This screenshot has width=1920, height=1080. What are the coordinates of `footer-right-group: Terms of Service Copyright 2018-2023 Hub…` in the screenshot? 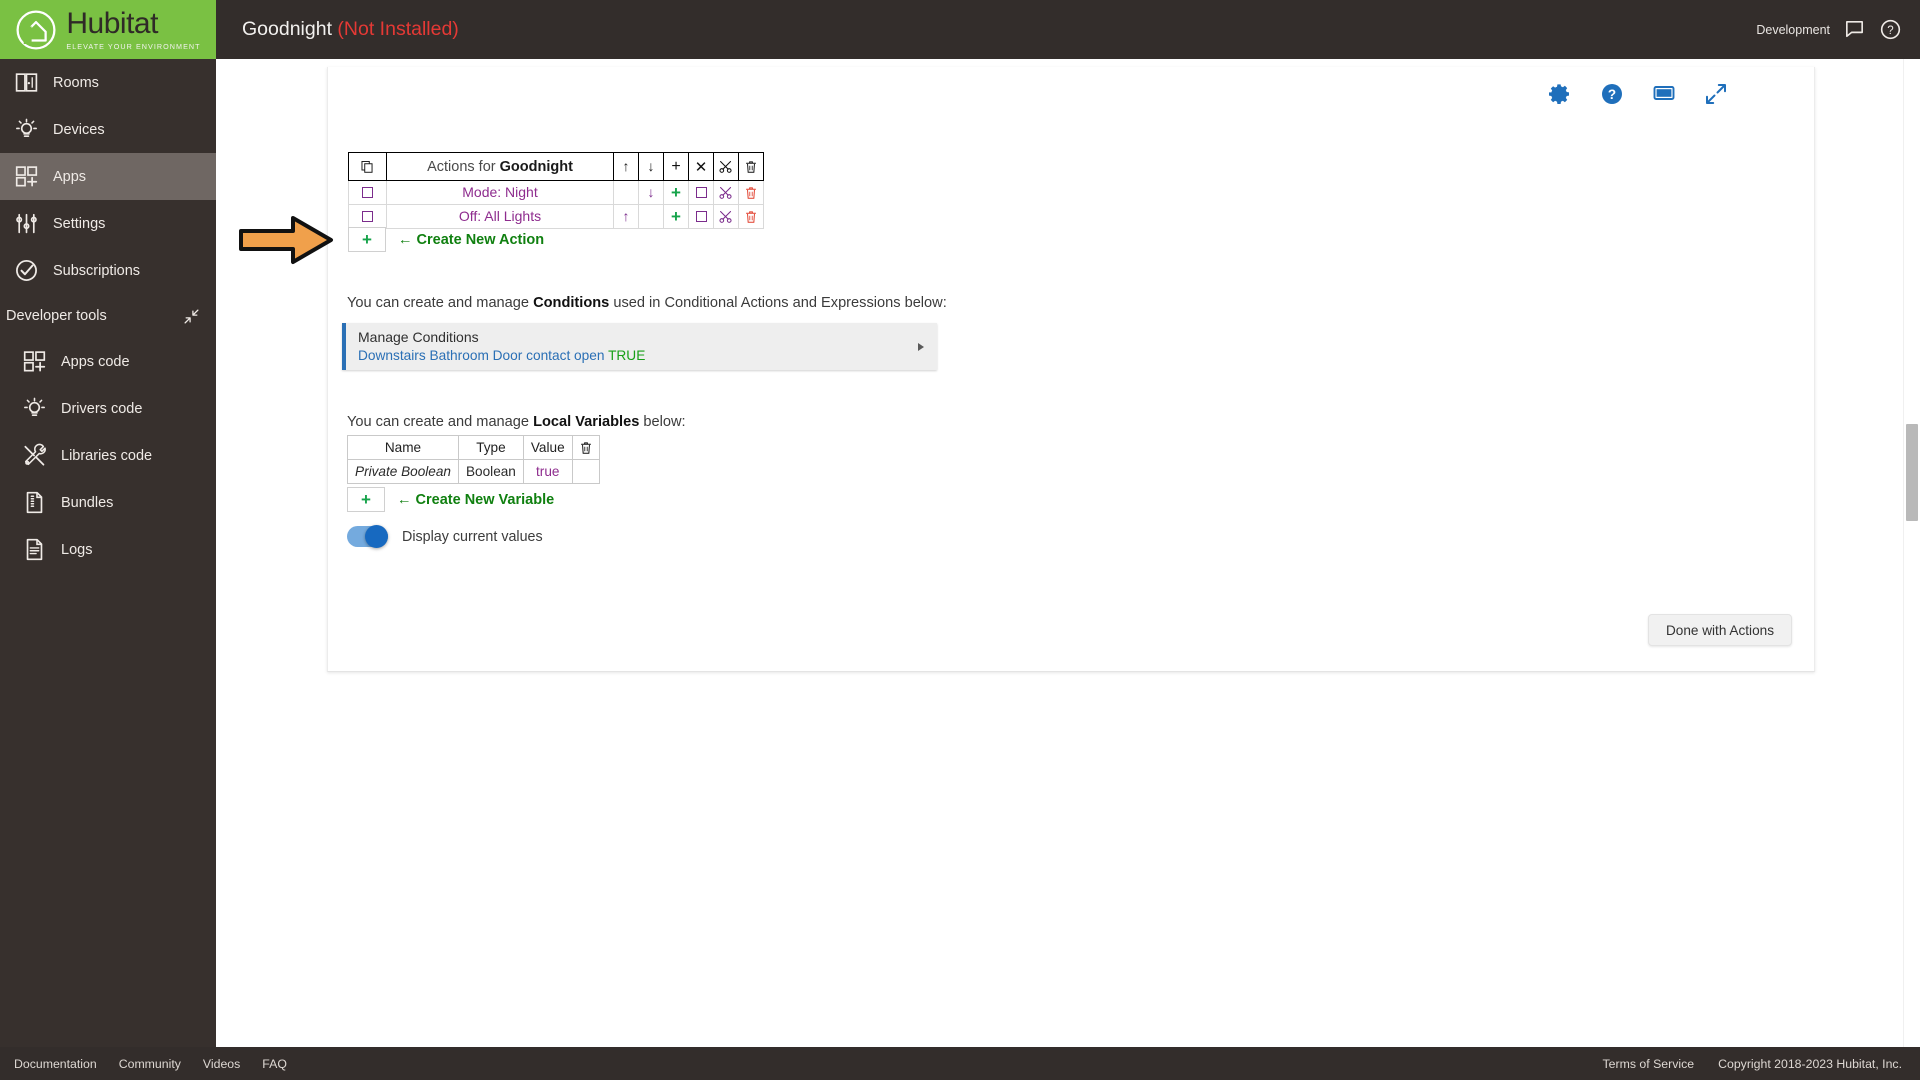 It's located at (1752, 1064).